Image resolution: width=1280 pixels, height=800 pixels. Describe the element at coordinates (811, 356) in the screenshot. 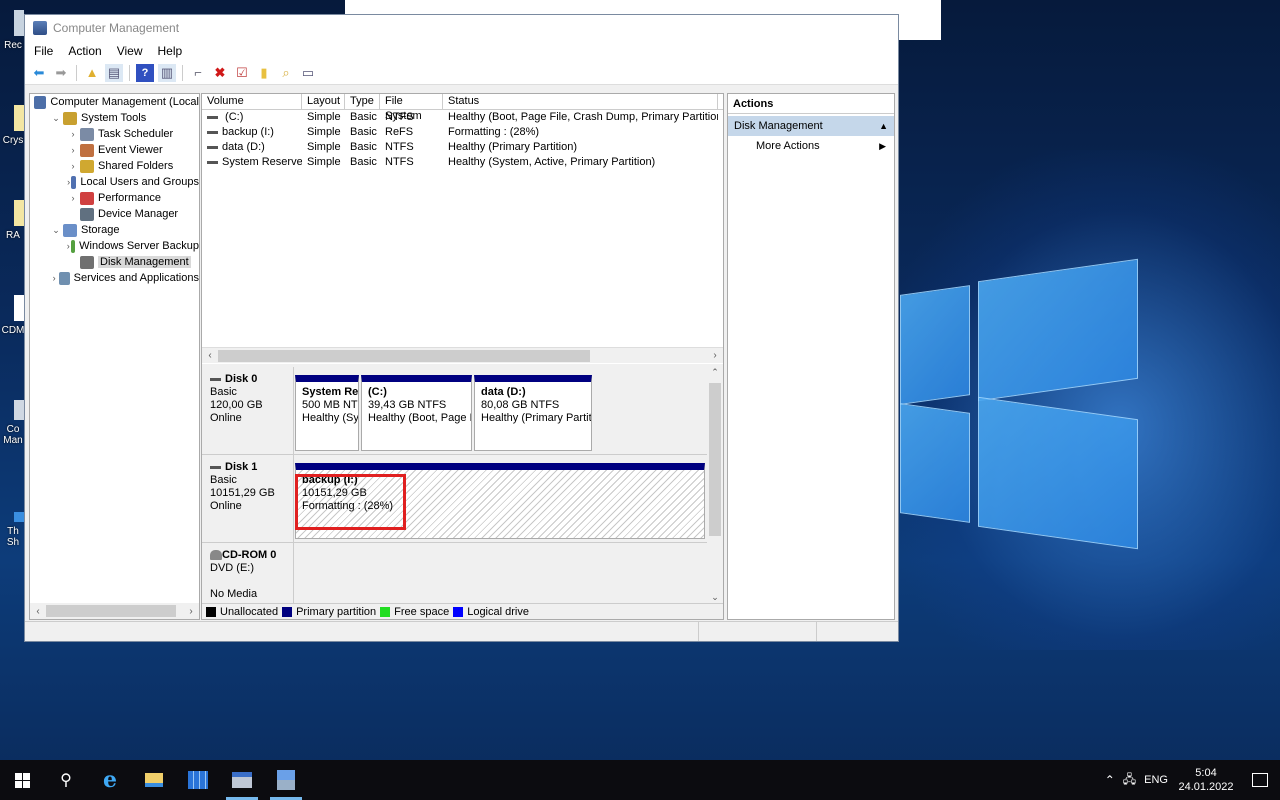

I see `actions-pane: Actions Disk Management ▲ More Actions ▶` at that location.